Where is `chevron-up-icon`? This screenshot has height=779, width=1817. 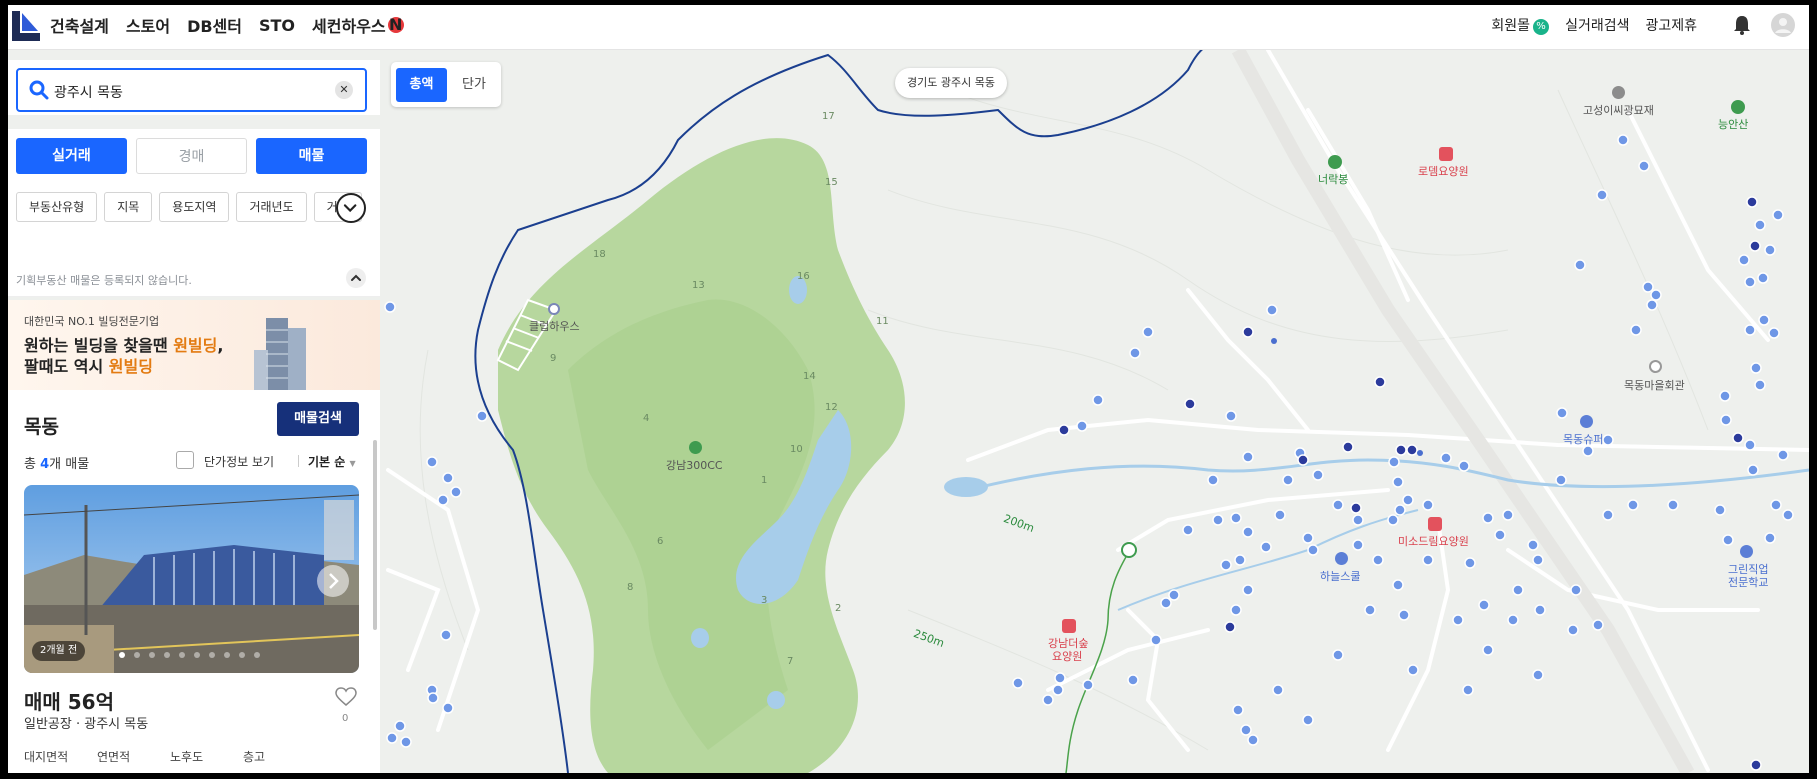 chevron-up-icon is located at coordinates (356, 278).